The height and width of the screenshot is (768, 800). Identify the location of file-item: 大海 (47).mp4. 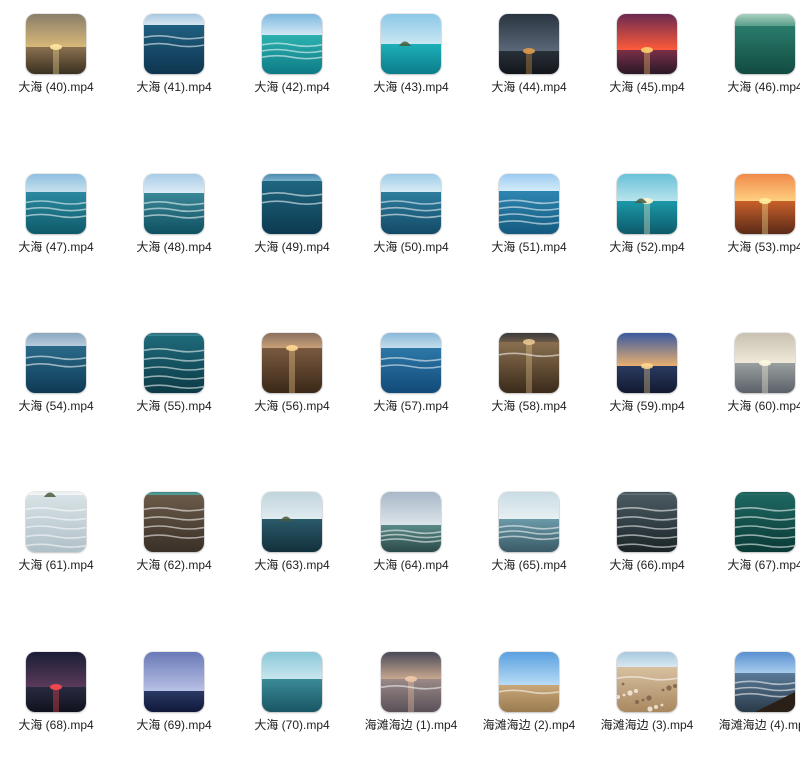
(56, 225).